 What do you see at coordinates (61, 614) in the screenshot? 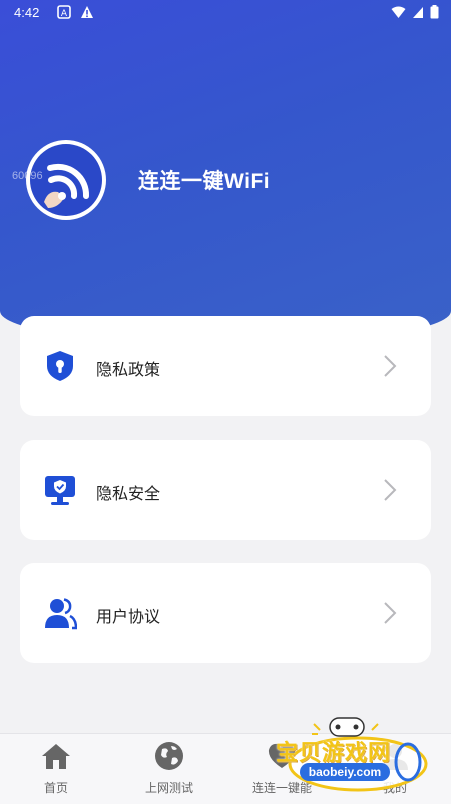
I see `users-icon` at bounding box center [61, 614].